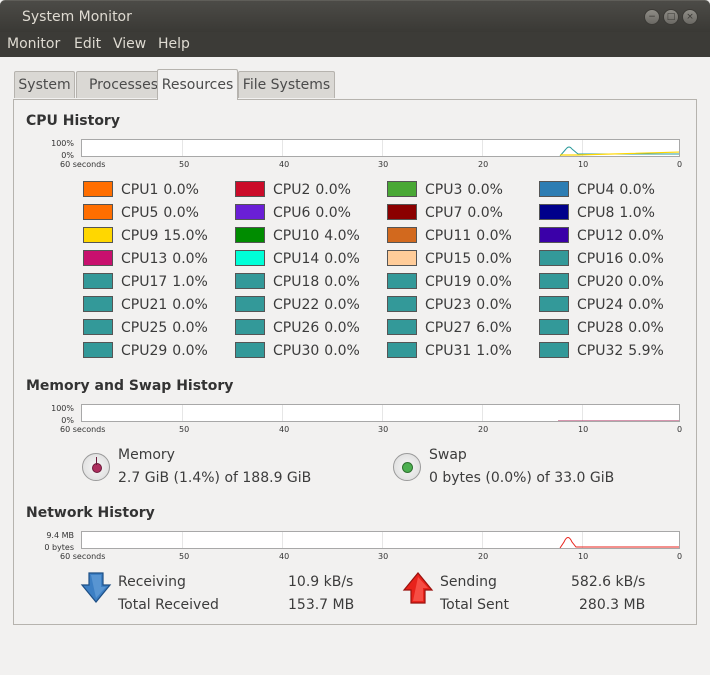 The width and height of the screenshot is (710, 675). What do you see at coordinates (292, 213) in the screenshot?
I see `cpu-name: CPU6` at bounding box center [292, 213].